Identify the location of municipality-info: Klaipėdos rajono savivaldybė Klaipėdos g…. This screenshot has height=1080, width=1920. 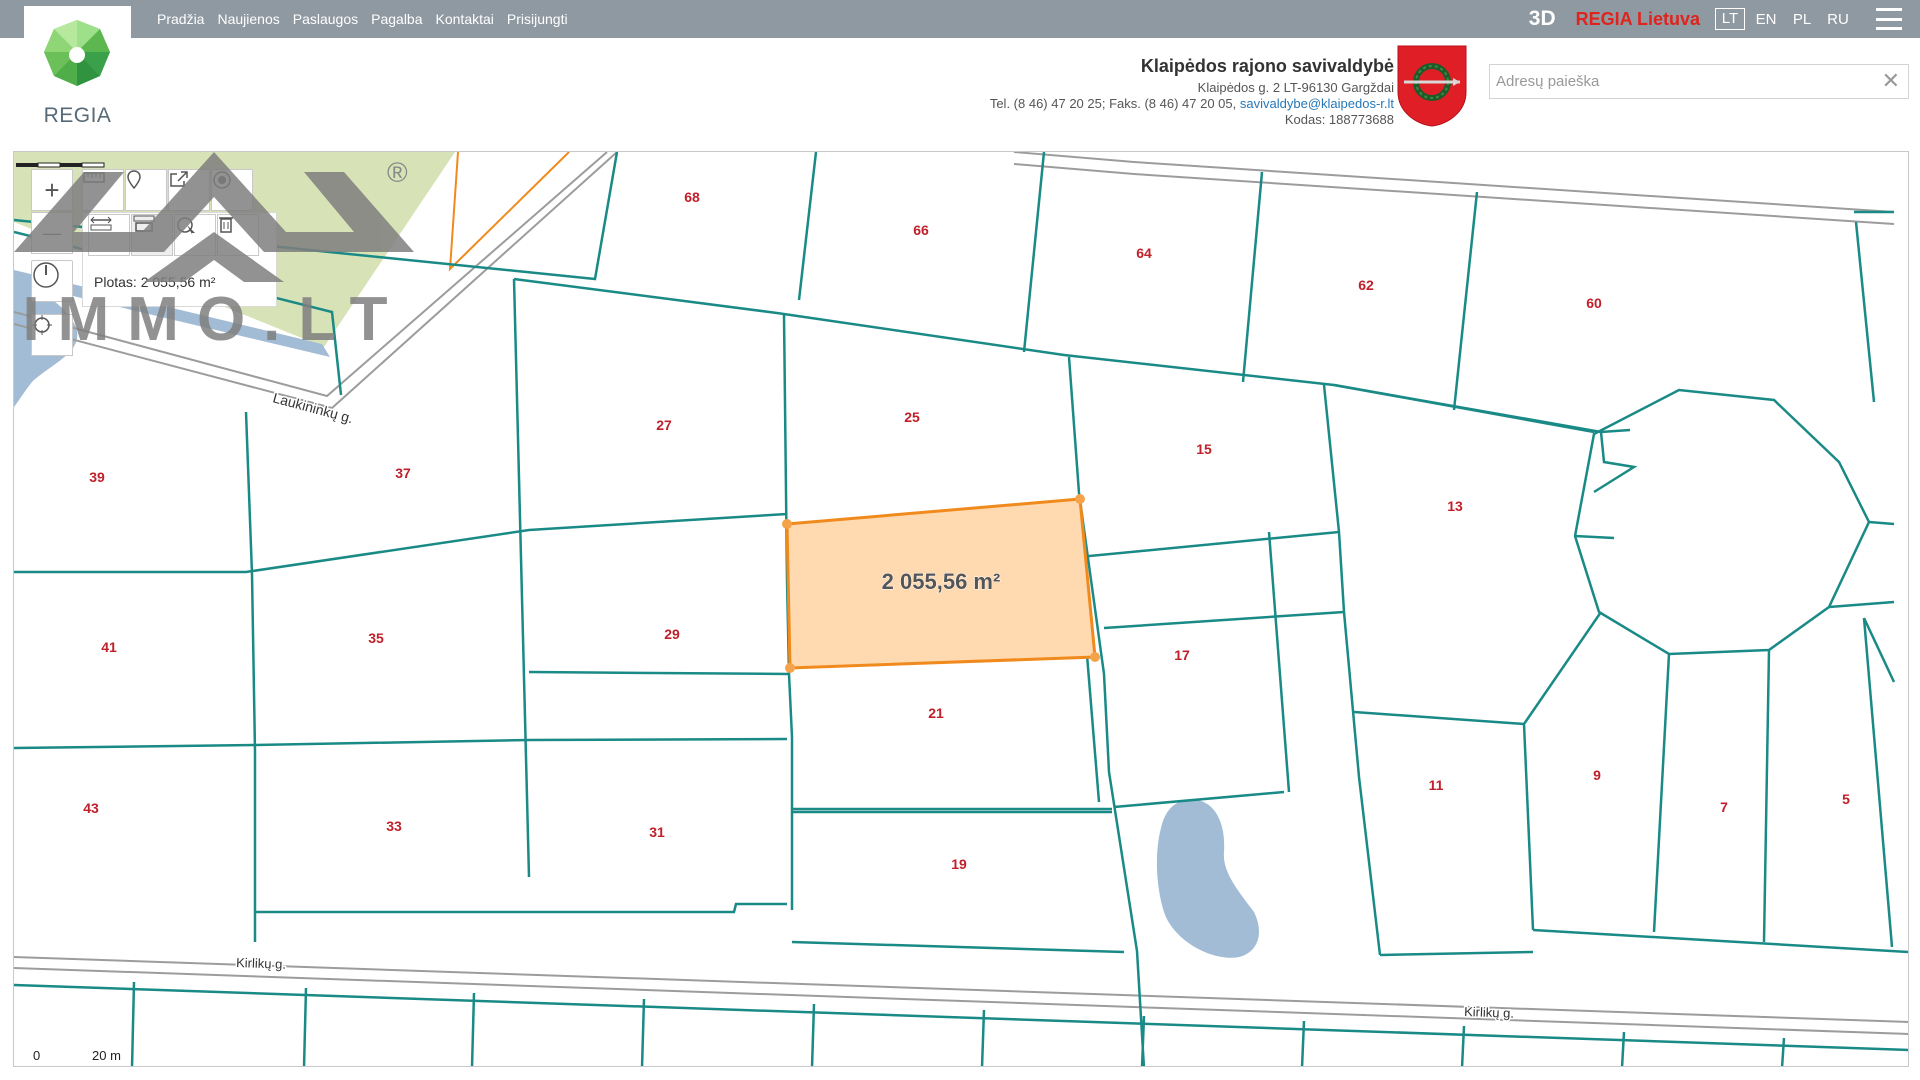
(1191, 92).